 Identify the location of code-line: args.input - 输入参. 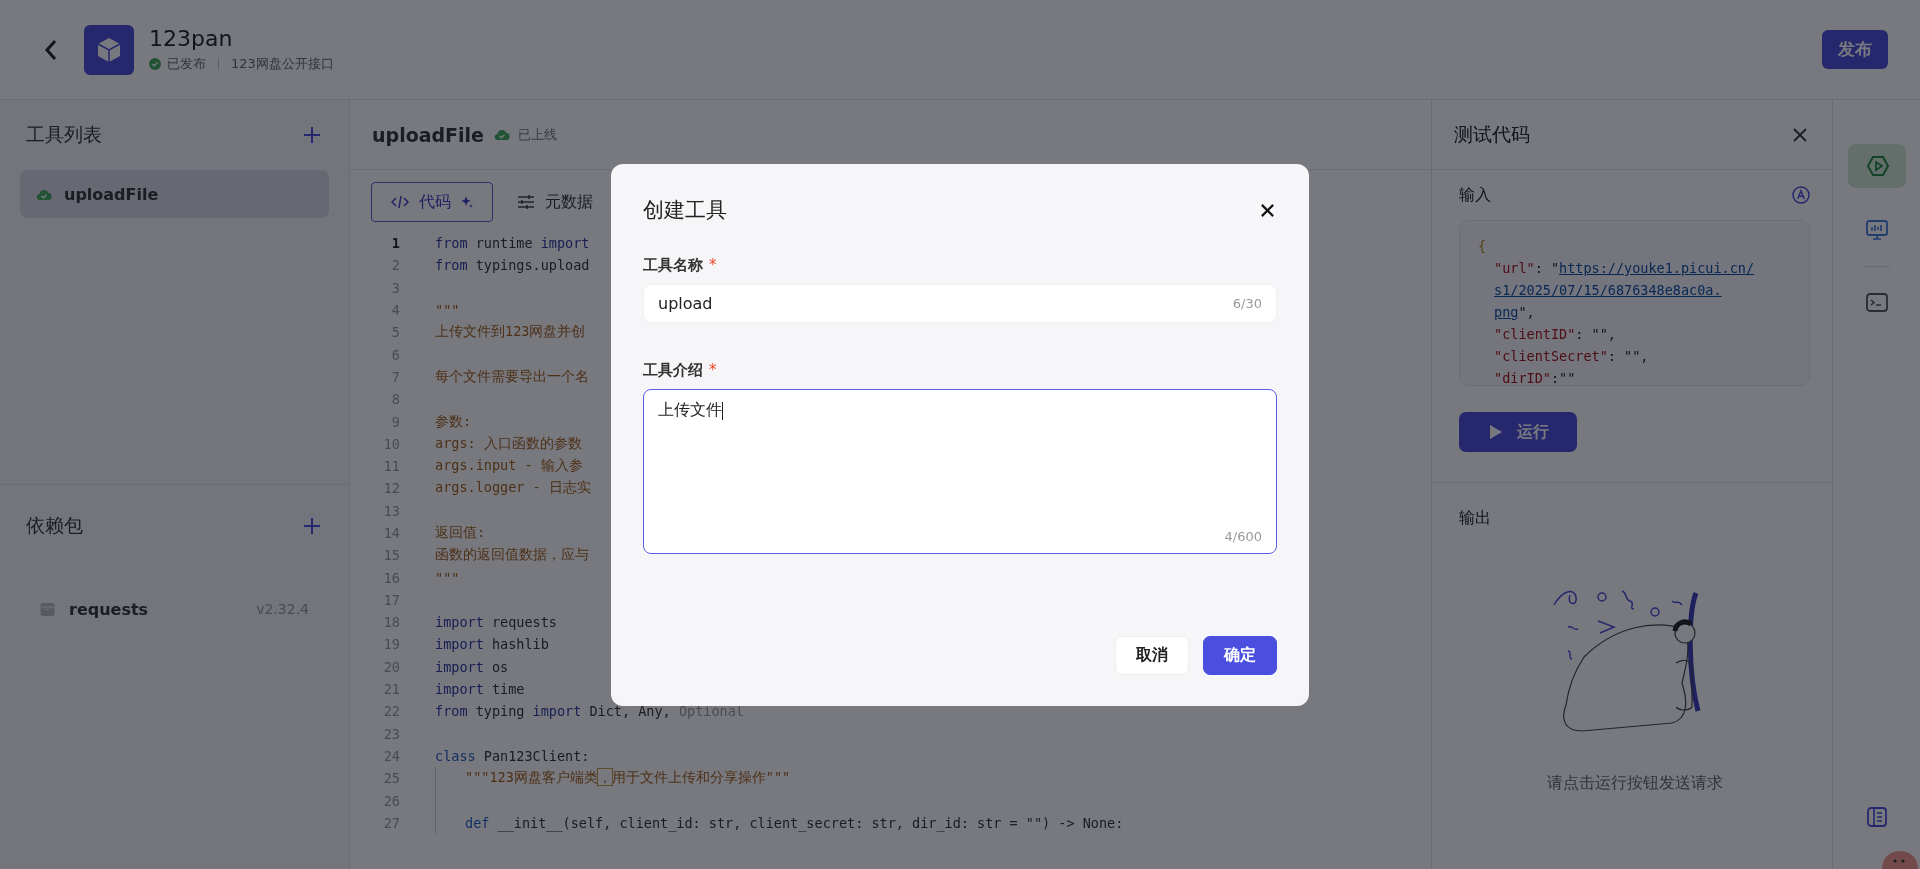
(509, 466).